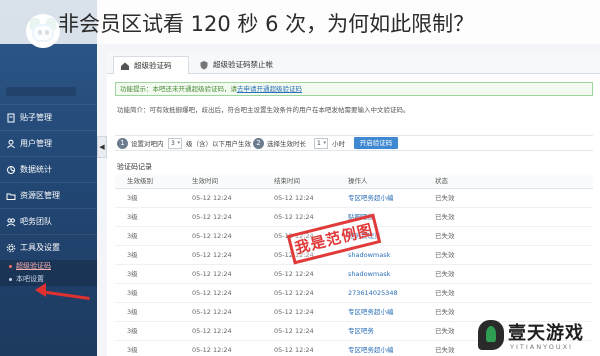 This screenshot has height=356, width=600. What do you see at coordinates (30, 279) in the screenshot?
I see `sidebar-subitem-label: 本吧设置` at bounding box center [30, 279].